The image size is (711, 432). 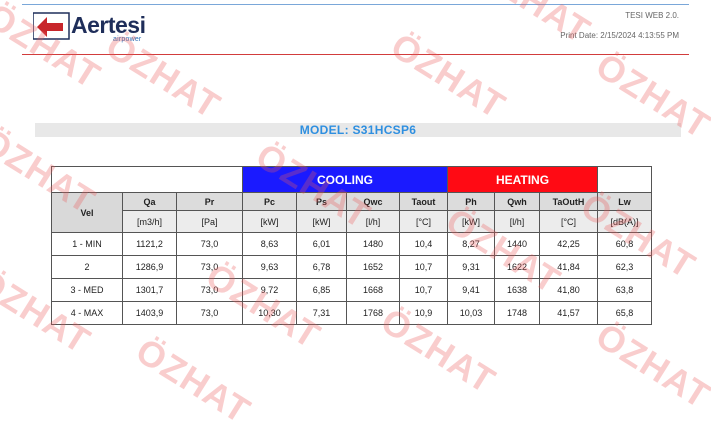 What do you see at coordinates (423, 201) in the screenshot?
I see `column-header: Taout` at bounding box center [423, 201].